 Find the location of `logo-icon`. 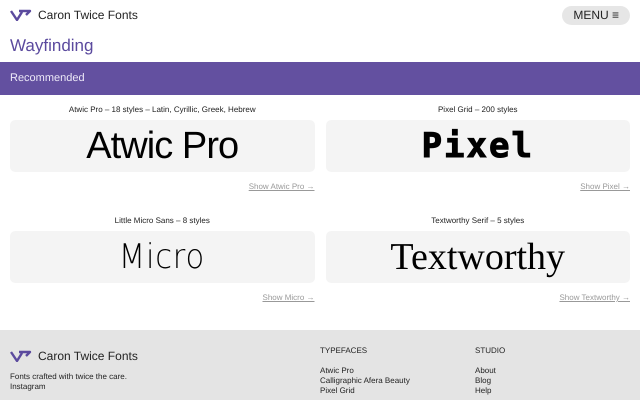

logo-icon is located at coordinates (21, 15).